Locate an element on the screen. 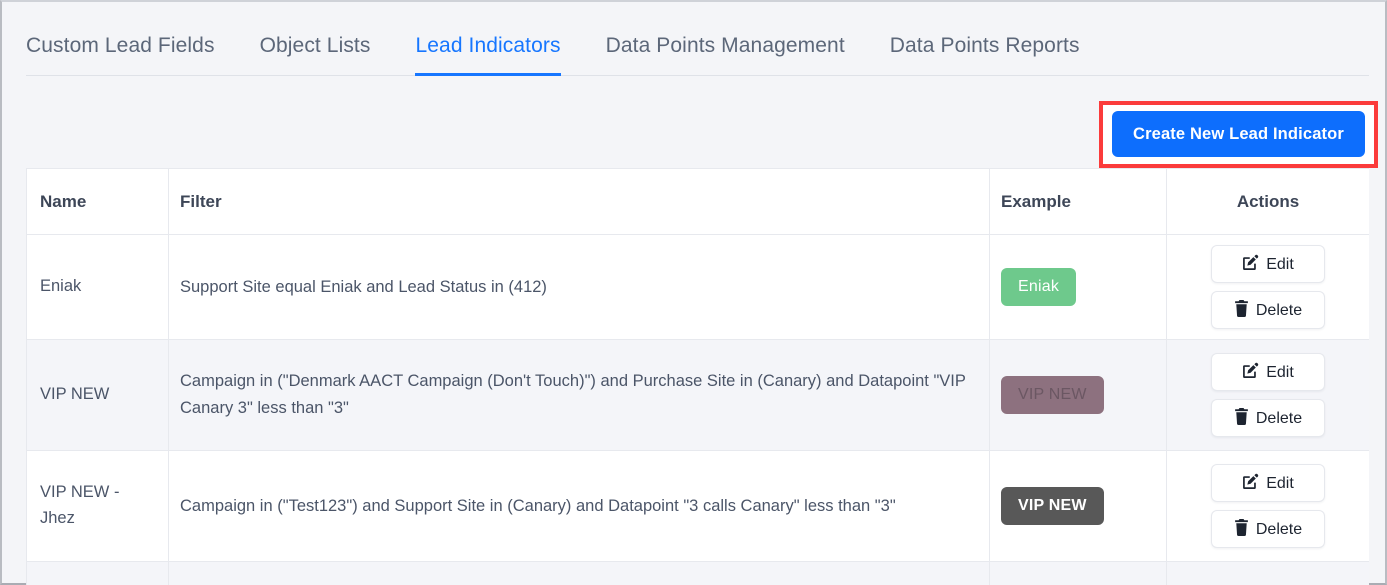 This screenshot has width=1387, height=585. create-new-lead-indicator-button: Create New Lead Indicator is located at coordinates (1238, 134).